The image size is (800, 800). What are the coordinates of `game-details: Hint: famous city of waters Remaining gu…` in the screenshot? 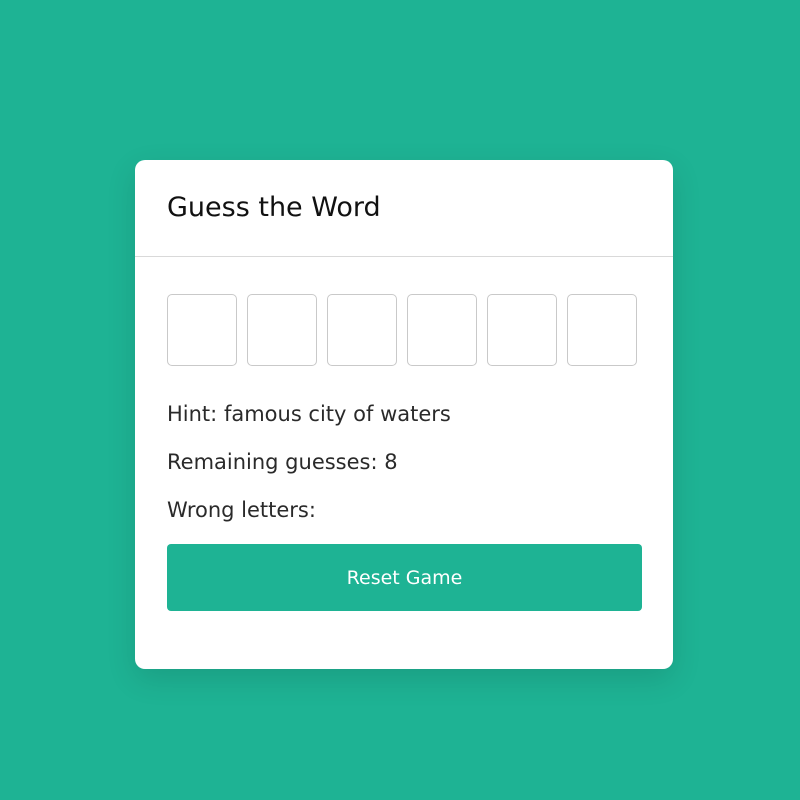 It's located at (404, 462).